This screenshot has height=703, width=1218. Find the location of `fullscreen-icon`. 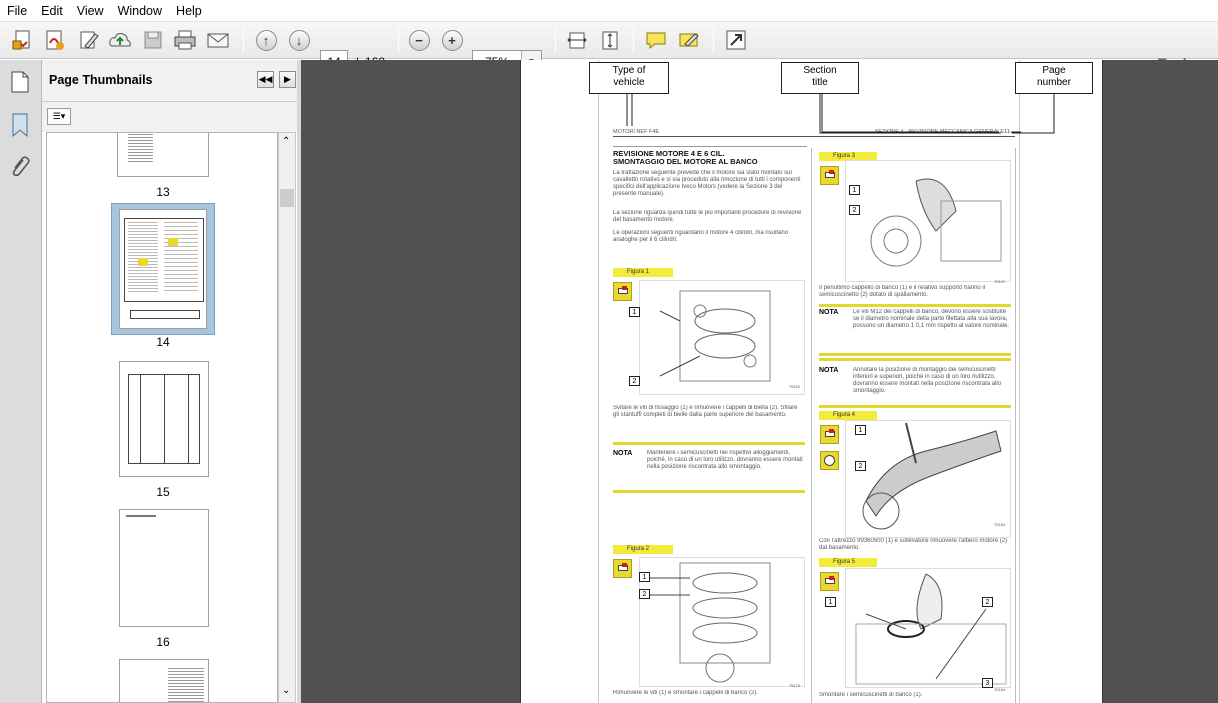

fullscreen-icon is located at coordinates (736, 40).